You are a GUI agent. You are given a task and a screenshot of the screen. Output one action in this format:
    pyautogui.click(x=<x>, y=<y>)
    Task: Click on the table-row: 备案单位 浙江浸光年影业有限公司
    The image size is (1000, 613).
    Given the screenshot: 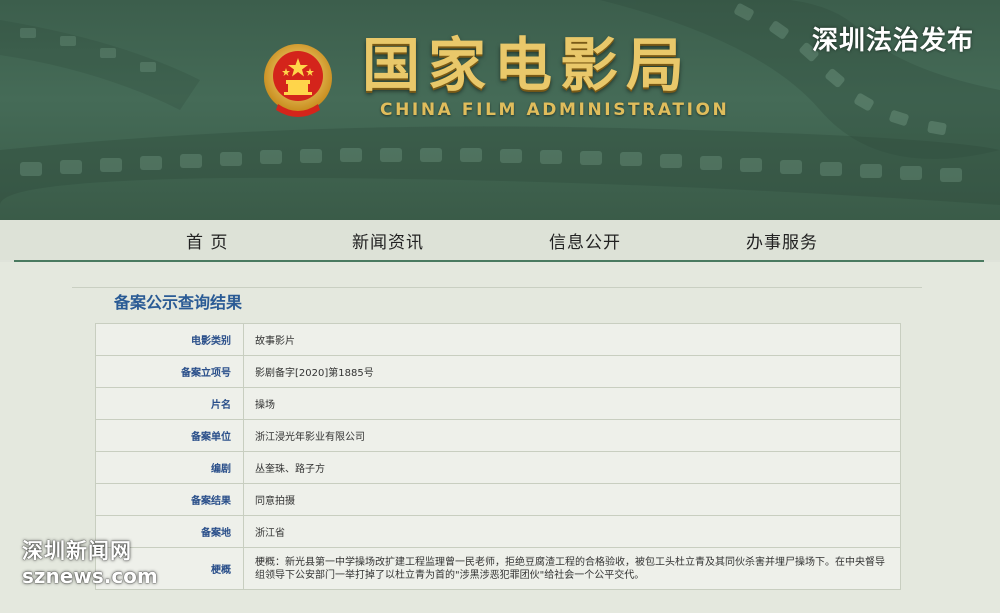 What is the action you would take?
    pyautogui.click(x=498, y=435)
    